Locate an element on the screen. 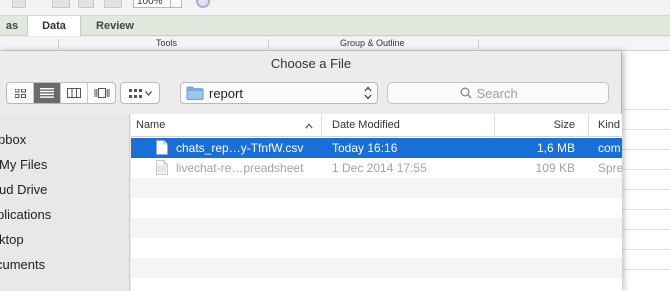  spreadsheet-document-icon is located at coordinates (162, 167).